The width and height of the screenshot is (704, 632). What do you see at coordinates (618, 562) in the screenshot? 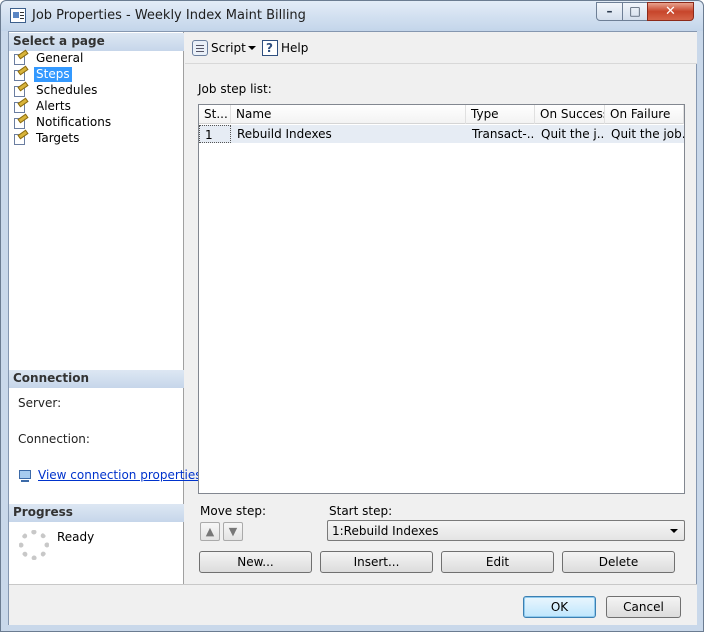
I see `delete-button: Delete` at bounding box center [618, 562].